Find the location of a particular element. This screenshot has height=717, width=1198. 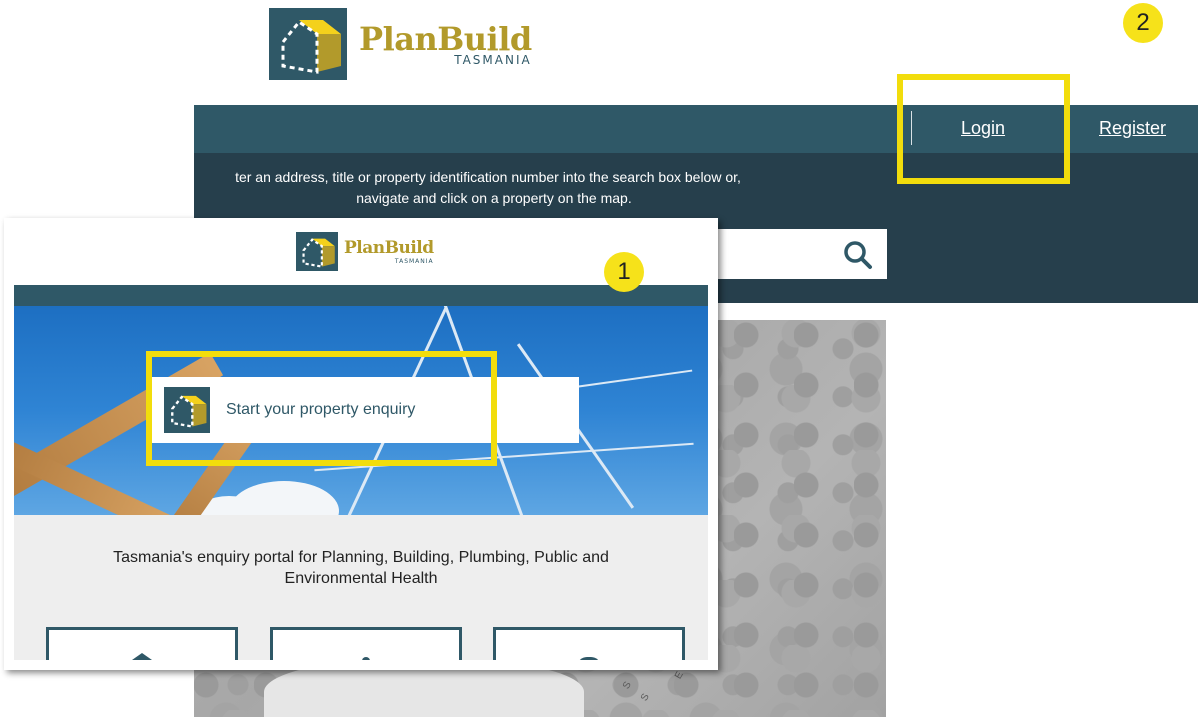

search-icon is located at coordinates (858, 255).